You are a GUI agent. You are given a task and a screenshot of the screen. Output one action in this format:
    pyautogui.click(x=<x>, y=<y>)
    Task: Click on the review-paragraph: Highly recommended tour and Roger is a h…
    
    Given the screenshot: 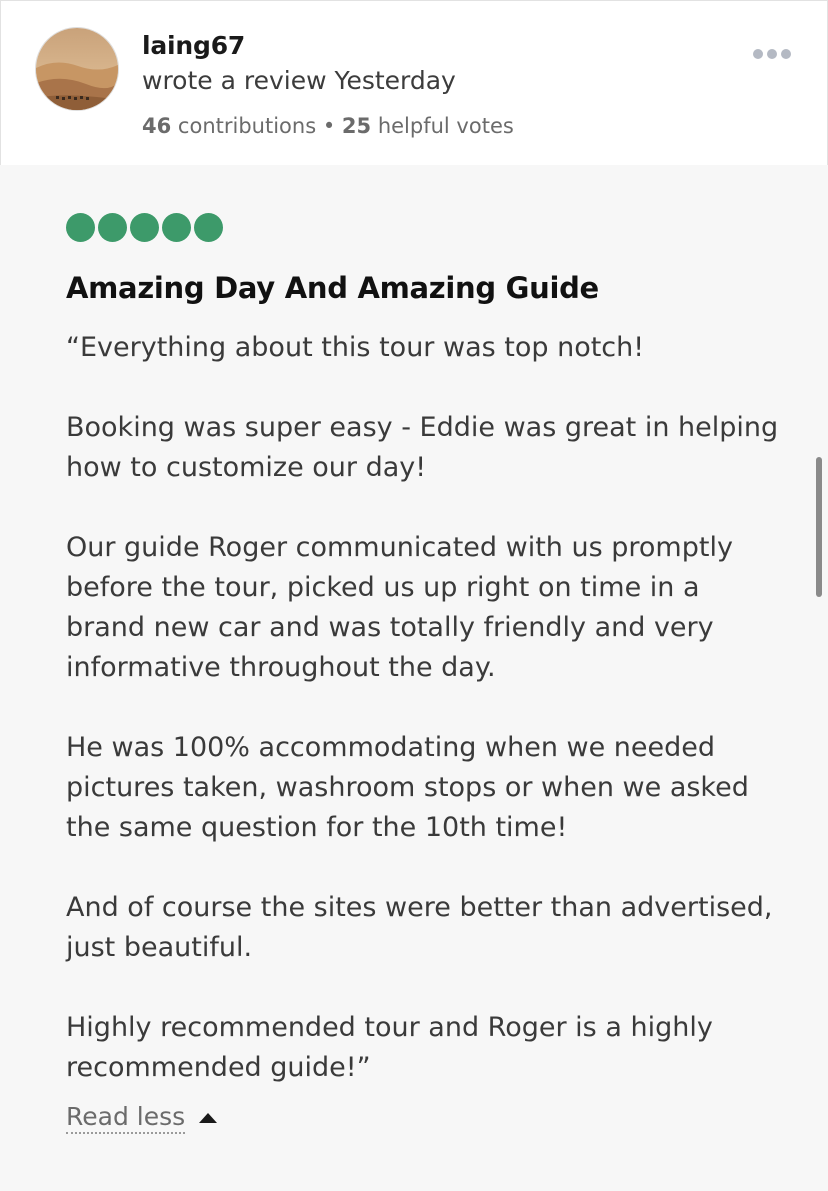 What is the action you would take?
    pyautogui.click(x=389, y=1047)
    